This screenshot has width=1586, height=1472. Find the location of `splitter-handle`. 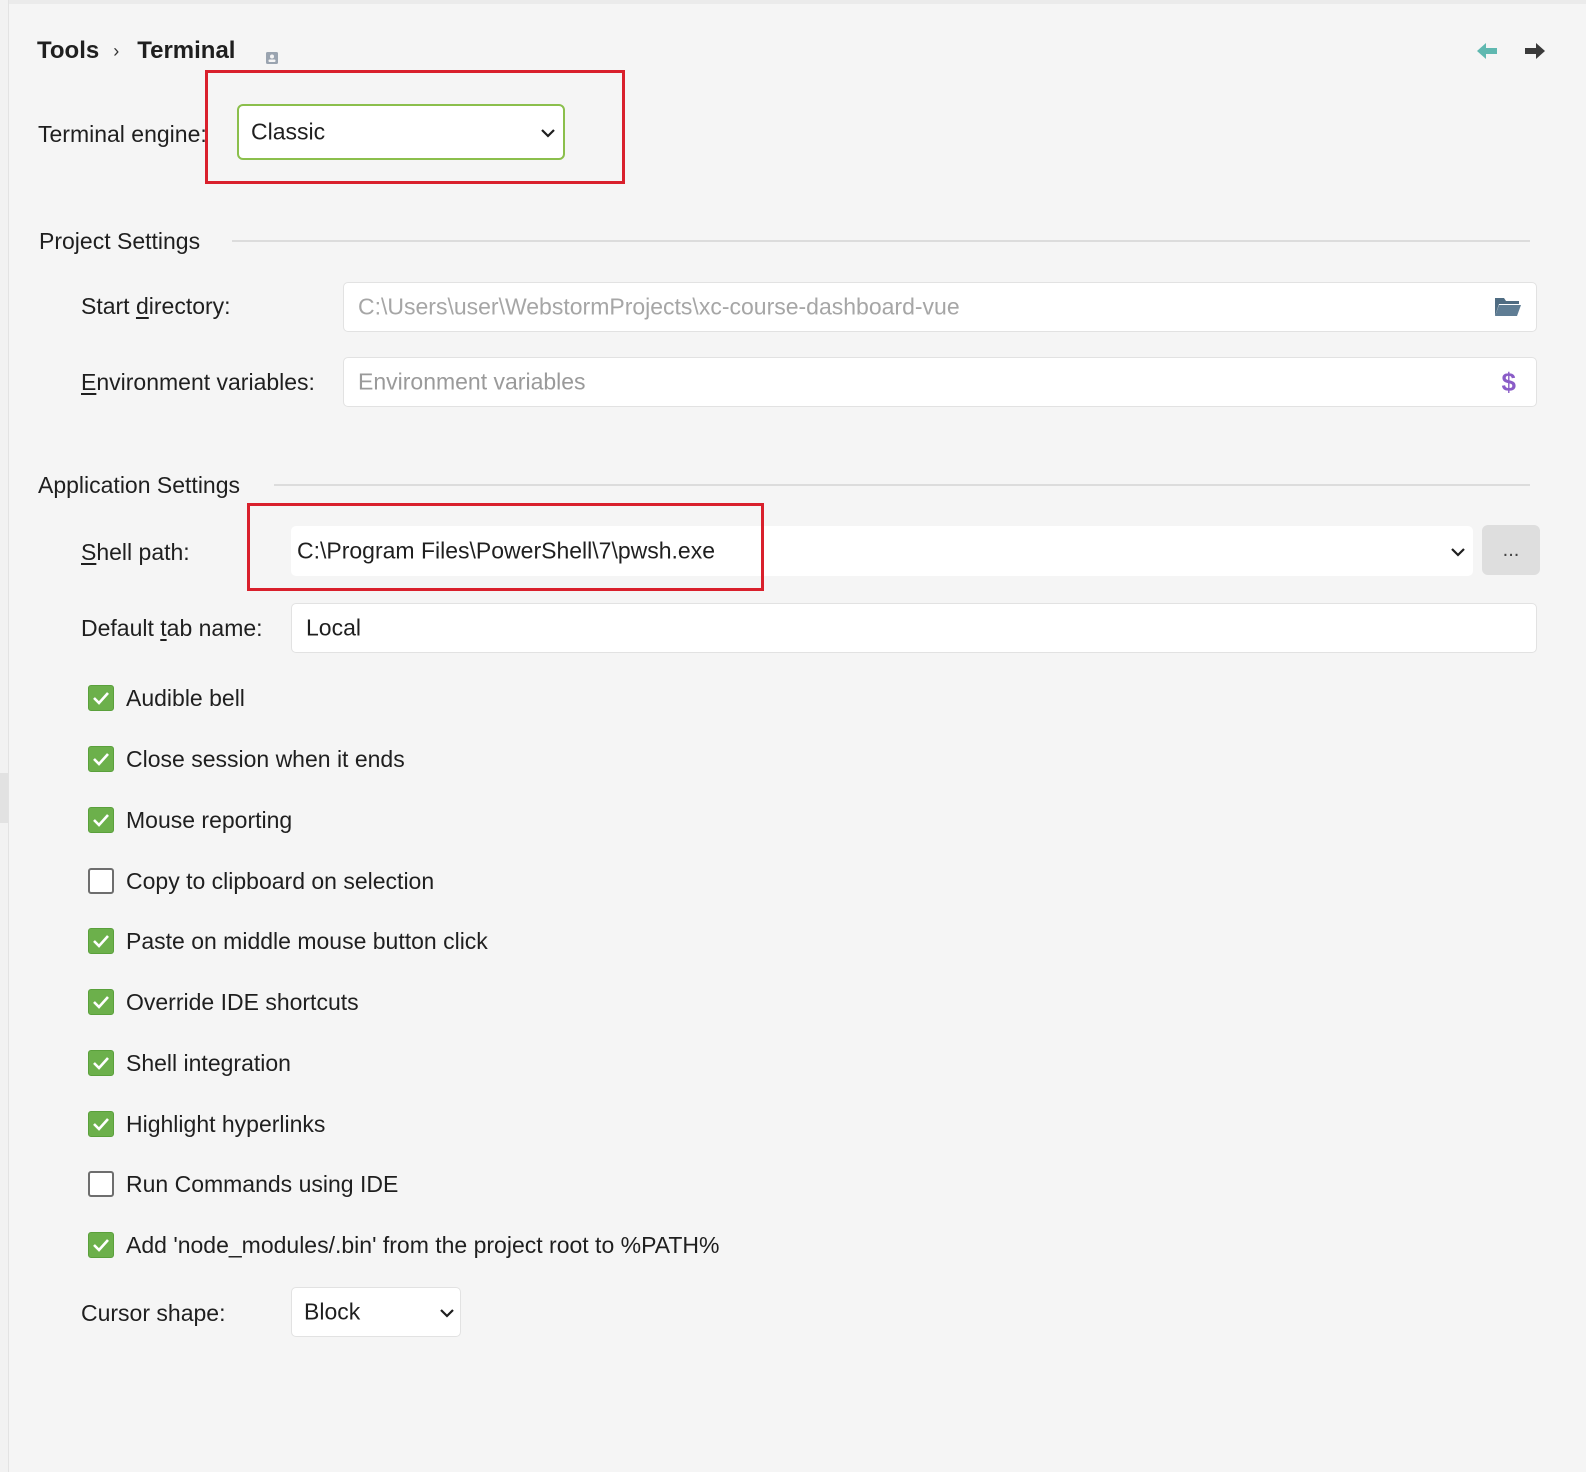

splitter-handle is located at coordinates (4, 798).